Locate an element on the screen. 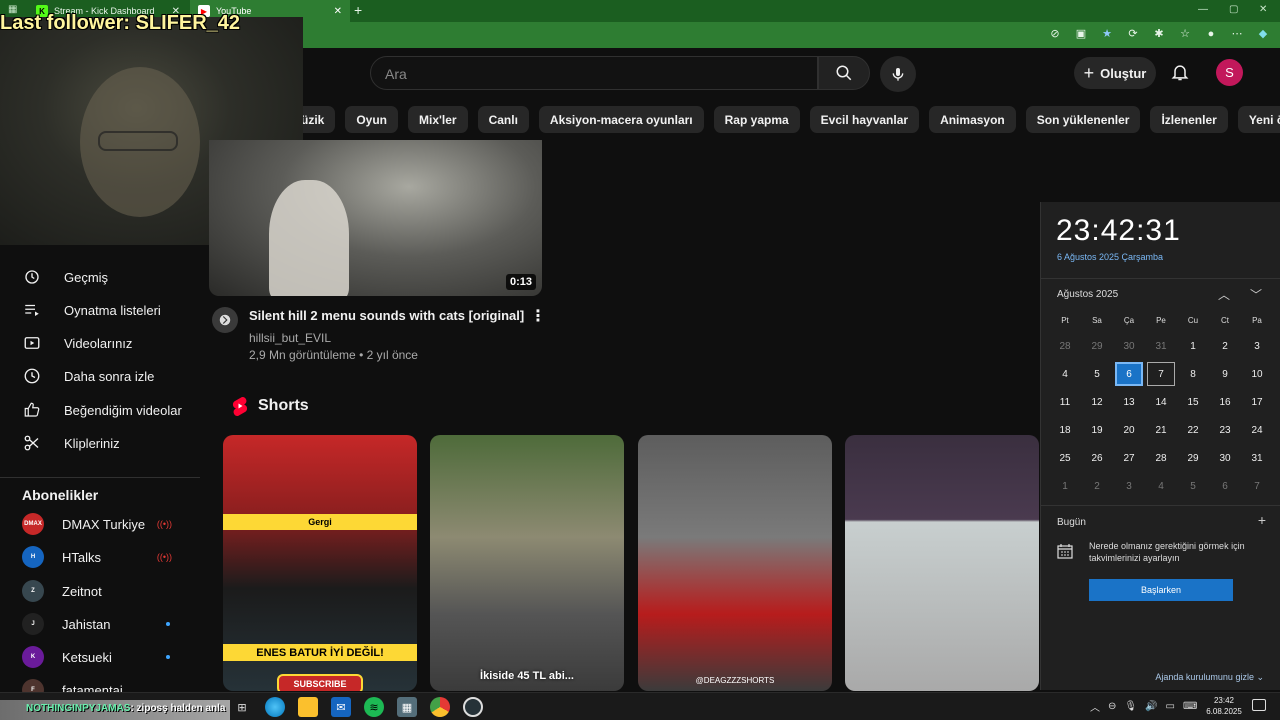  chip-games: Oyun is located at coordinates (372, 119).